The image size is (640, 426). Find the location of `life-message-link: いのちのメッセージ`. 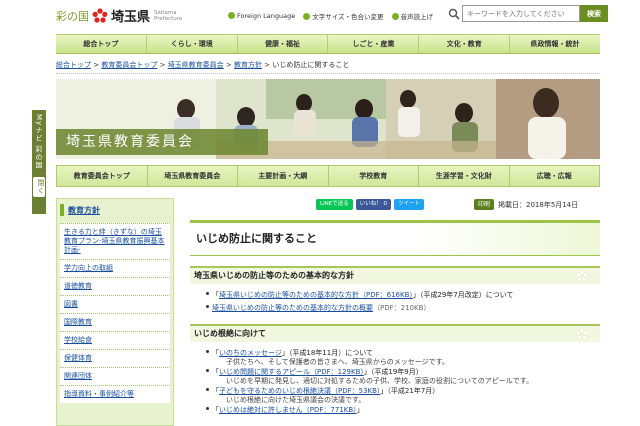

life-message-link: いのちのメッセージ is located at coordinates (250, 353).